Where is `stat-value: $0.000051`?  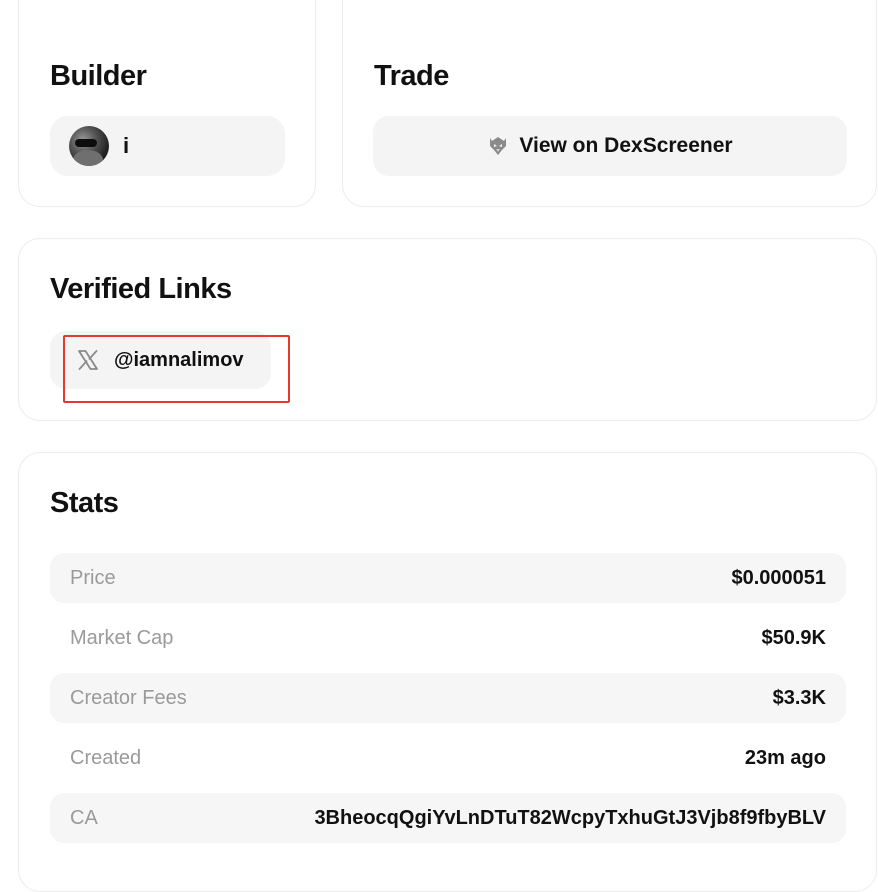 stat-value: $0.000051 is located at coordinates (778, 577).